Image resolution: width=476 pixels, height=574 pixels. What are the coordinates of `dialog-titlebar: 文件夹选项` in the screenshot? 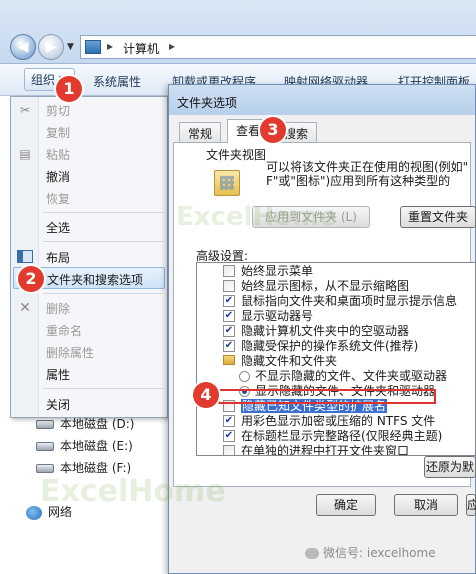 It's located at (322, 100).